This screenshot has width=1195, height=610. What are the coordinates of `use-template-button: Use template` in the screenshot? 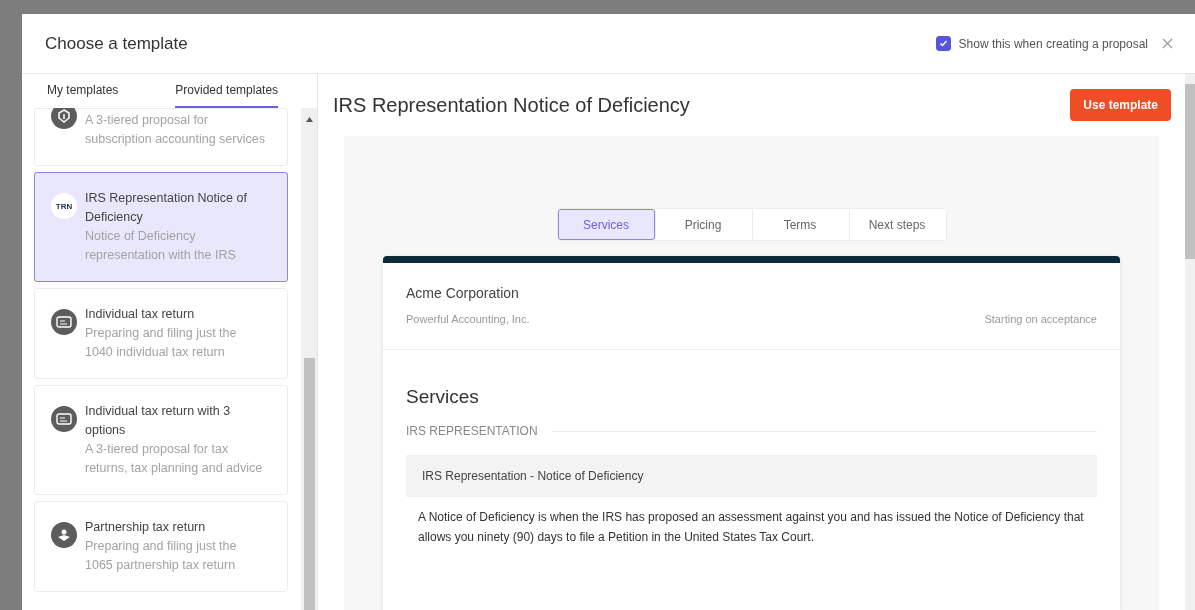 It's located at (1120, 105).